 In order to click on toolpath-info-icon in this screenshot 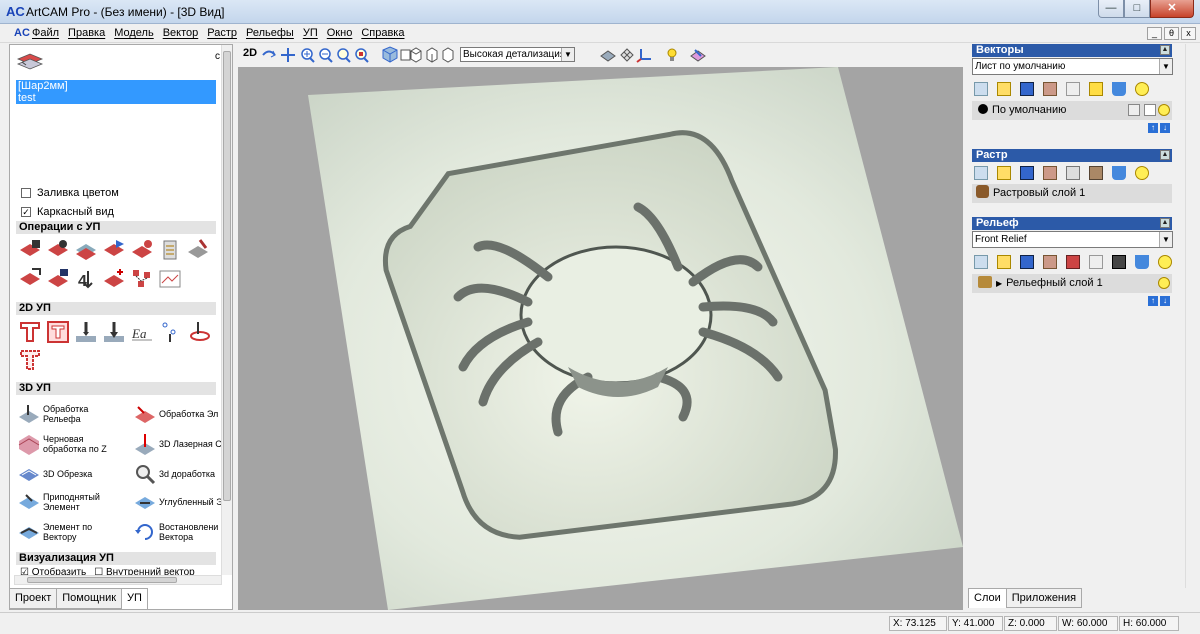, I will do `click(58, 250)`.